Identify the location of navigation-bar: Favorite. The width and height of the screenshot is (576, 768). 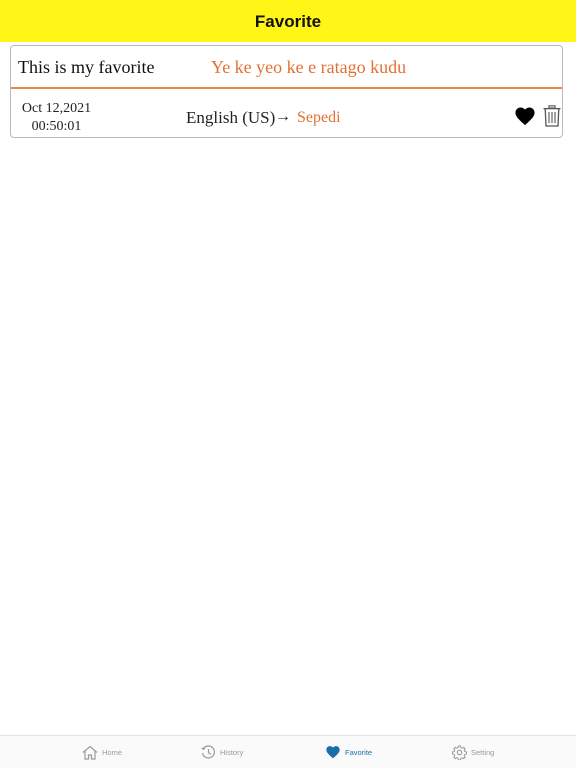
(288, 21).